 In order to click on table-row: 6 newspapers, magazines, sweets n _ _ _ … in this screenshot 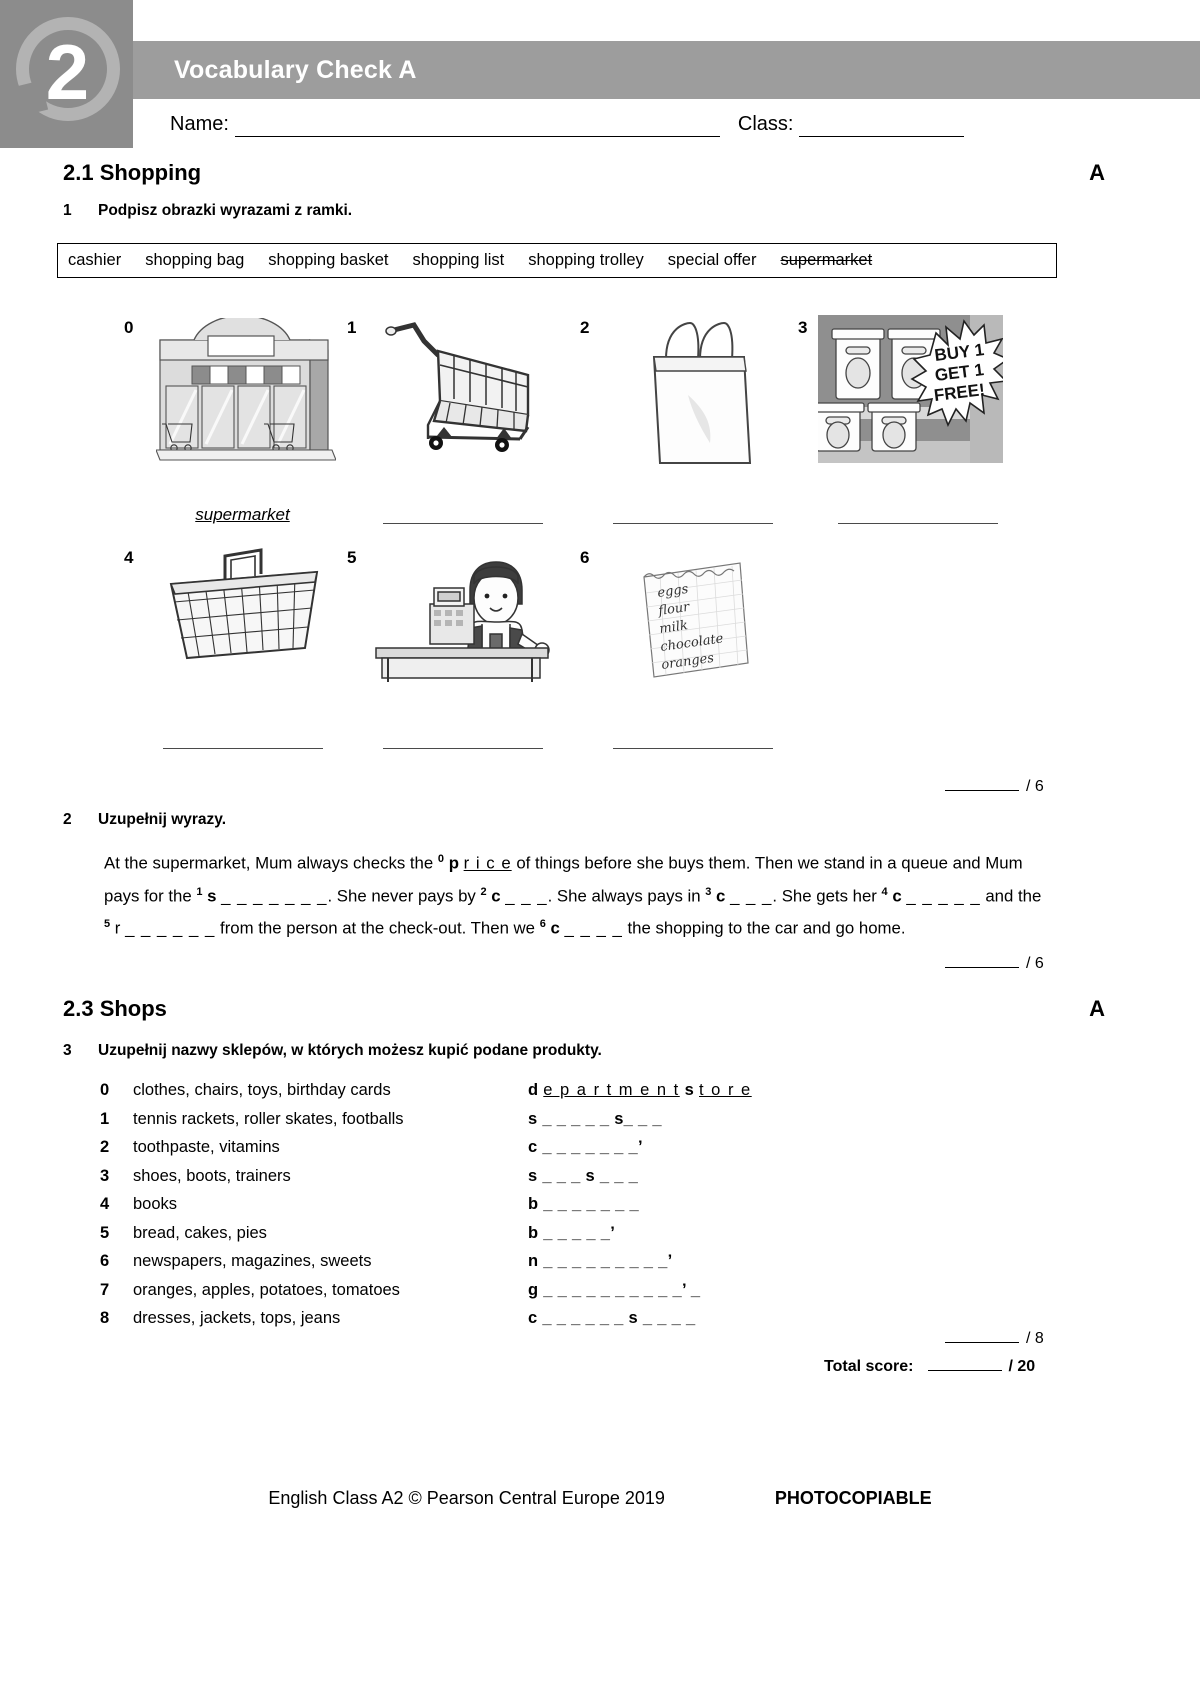, I will do `click(575, 1266)`.